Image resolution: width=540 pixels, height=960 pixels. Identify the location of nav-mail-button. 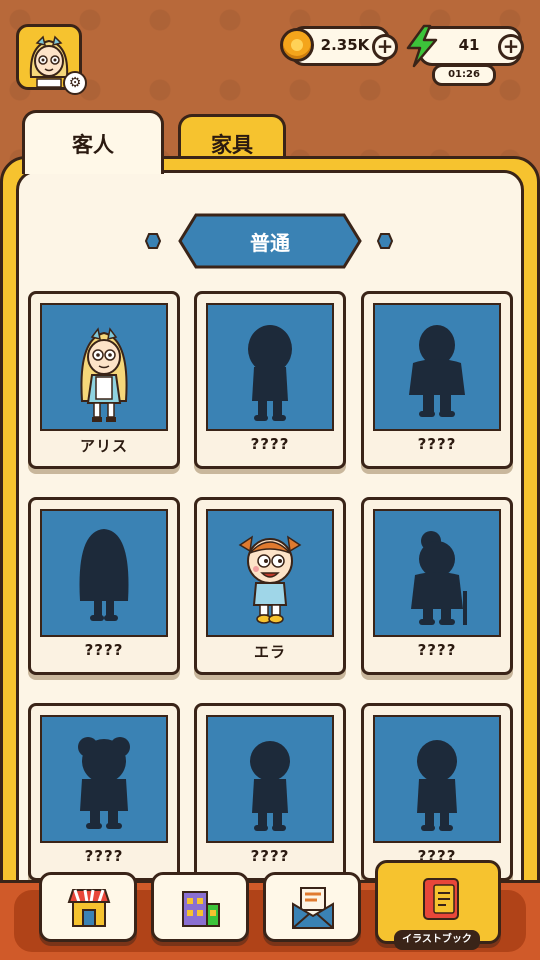
(312, 907).